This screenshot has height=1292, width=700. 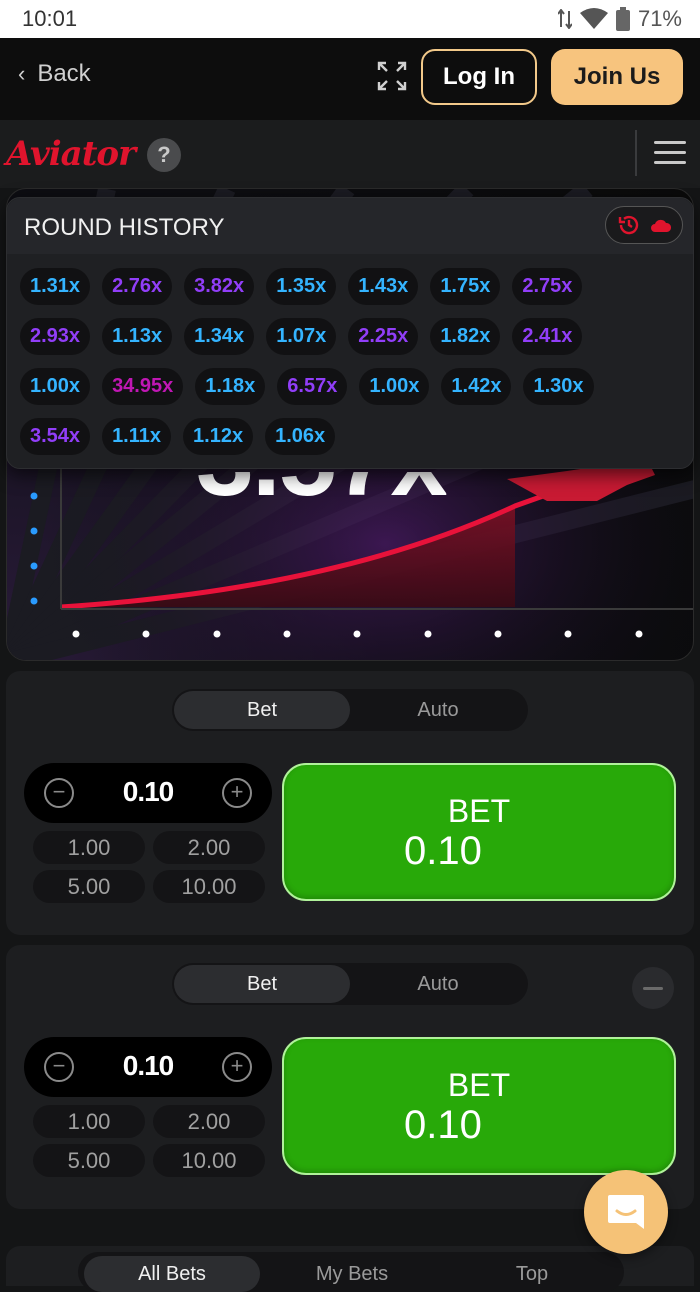 I want to click on status-icons: 71%, so click(x=619, y=19).